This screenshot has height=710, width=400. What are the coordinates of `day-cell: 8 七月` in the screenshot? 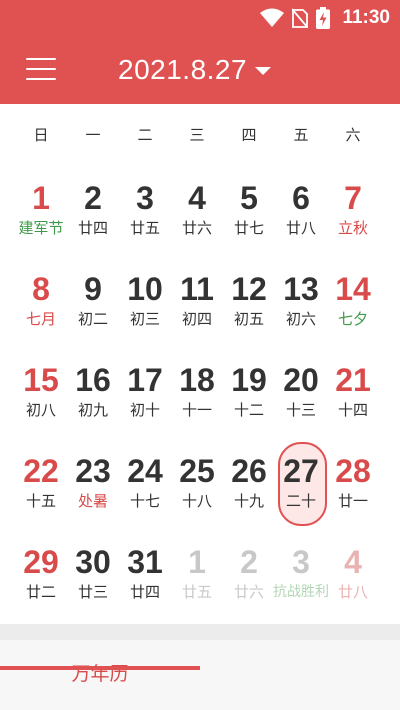 It's located at (41, 302).